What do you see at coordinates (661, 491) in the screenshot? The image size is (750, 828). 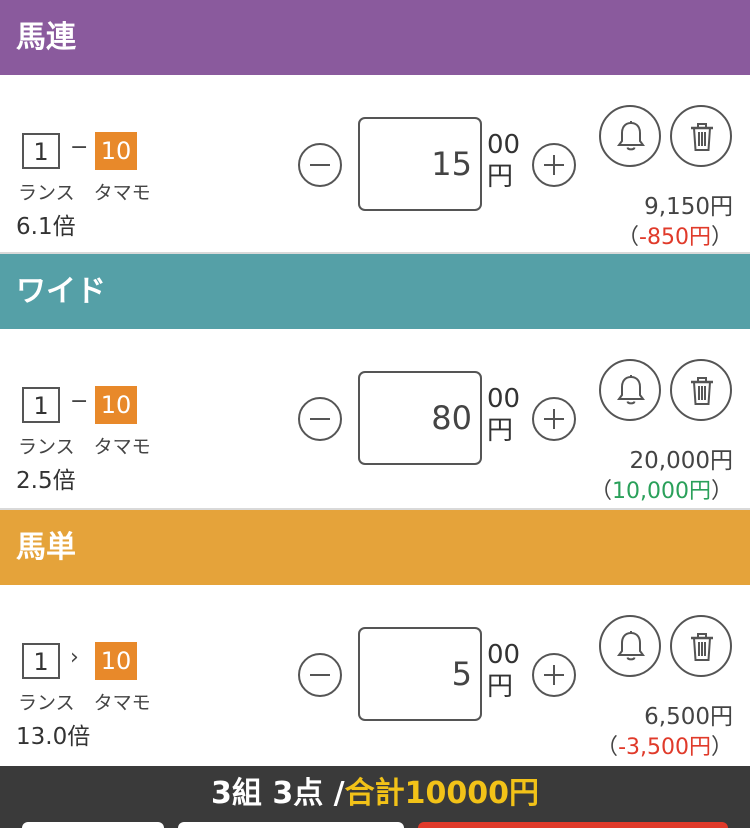 I see `difference-value: 10,000円` at bounding box center [661, 491].